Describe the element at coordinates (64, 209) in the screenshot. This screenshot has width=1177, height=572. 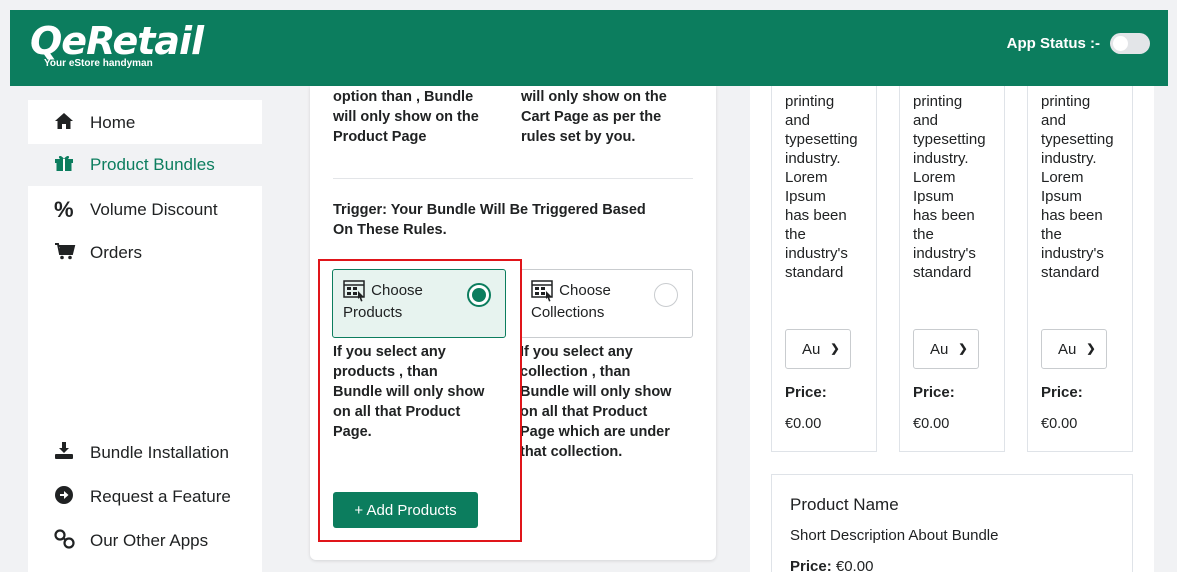
I see `percent-icon: %` at that location.